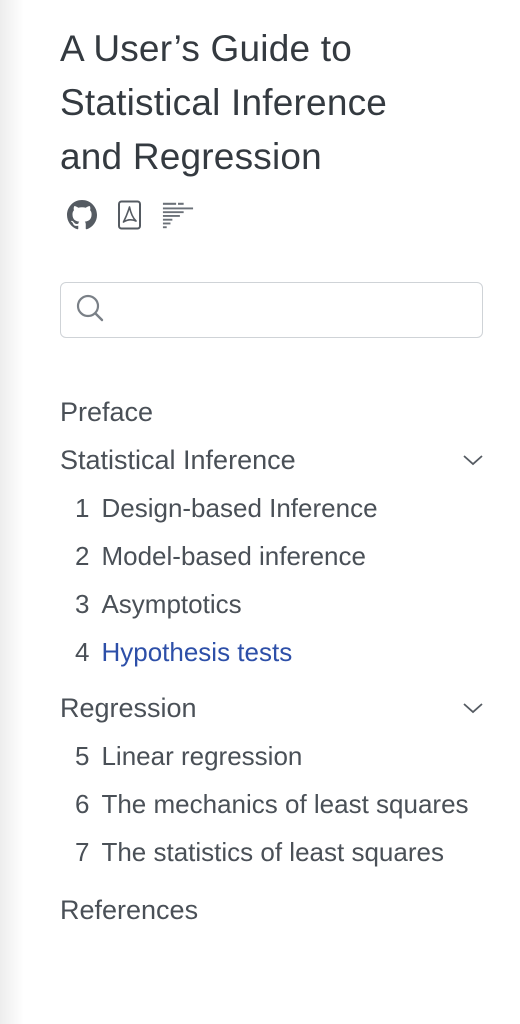  I want to click on nav-section-label: Statistical Inference, so click(178, 460).